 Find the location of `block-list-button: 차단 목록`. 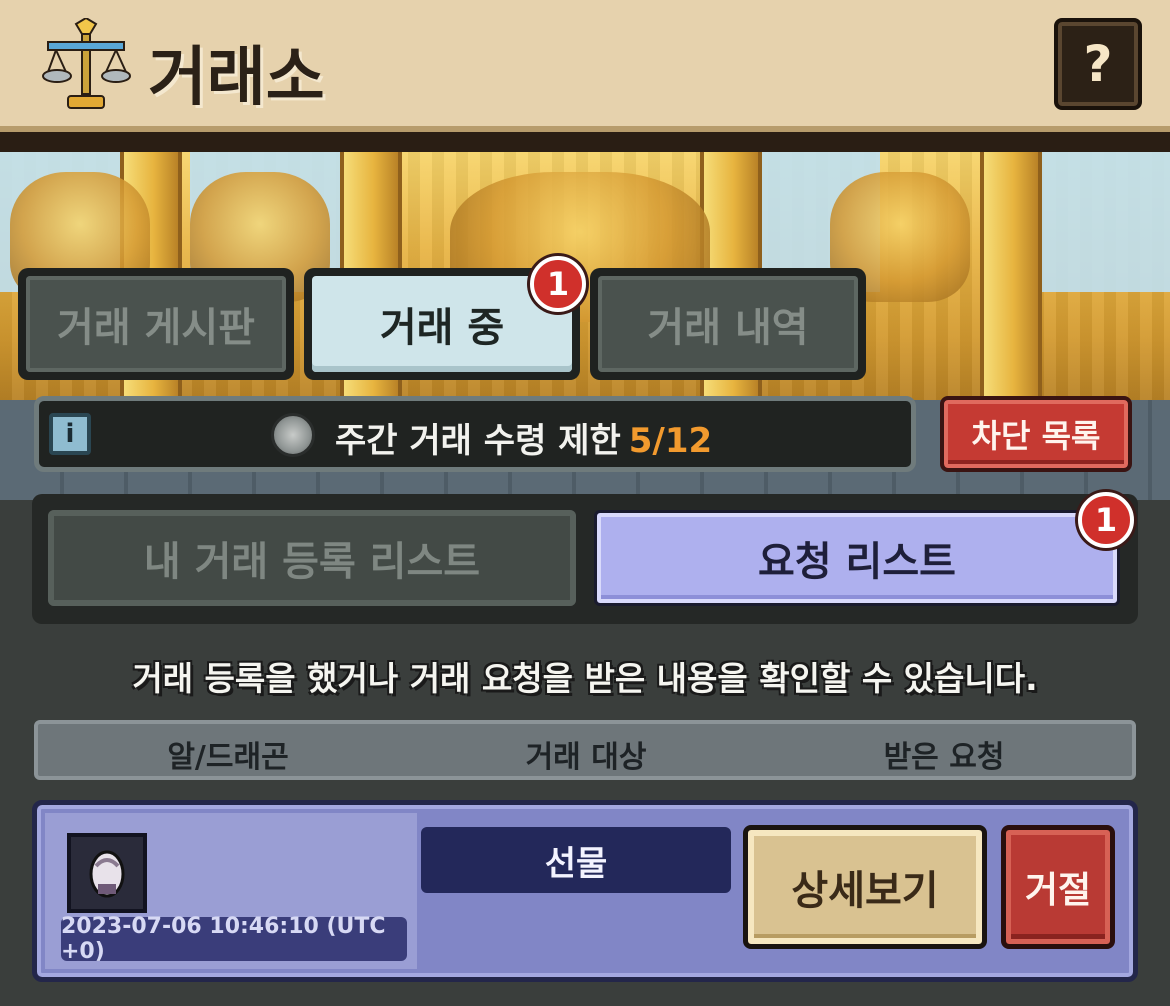

block-list-button: 차단 목록 is located at coordinates (1036, 434).